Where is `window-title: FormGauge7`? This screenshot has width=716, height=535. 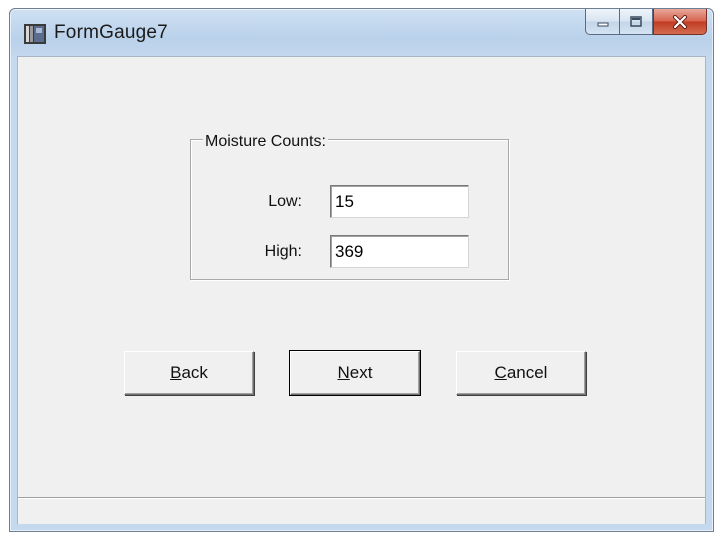 window-title: FormGauge7 is located at coordinates (111, 32).